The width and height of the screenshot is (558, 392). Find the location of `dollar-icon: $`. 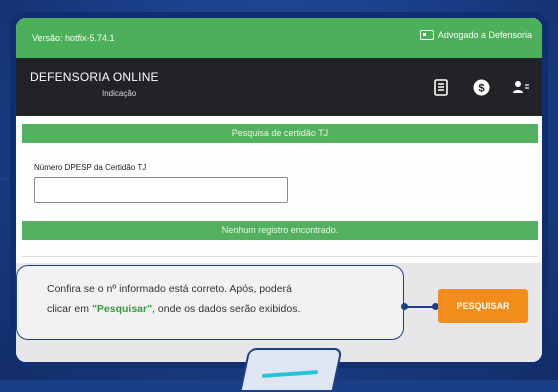

dollar-icon: $ is located at coordinates (481, 87).